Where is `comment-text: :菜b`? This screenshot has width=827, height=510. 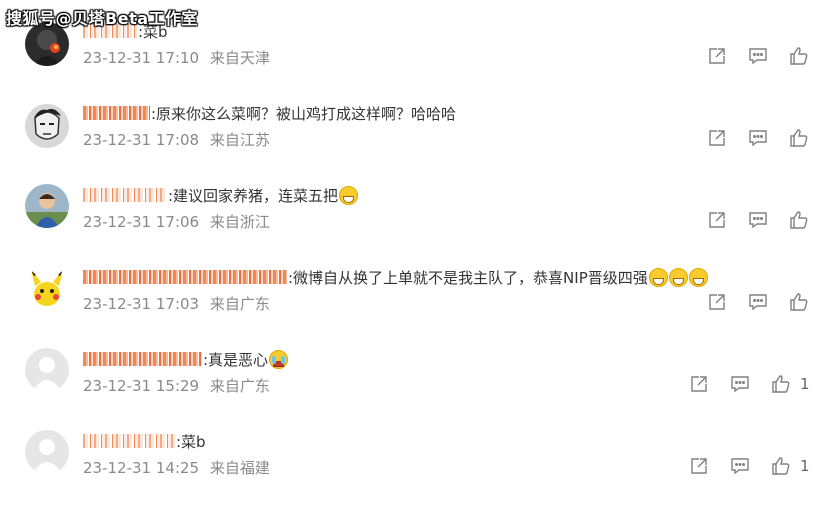
comment-text: :菜b is located at coordinates (191, 441).